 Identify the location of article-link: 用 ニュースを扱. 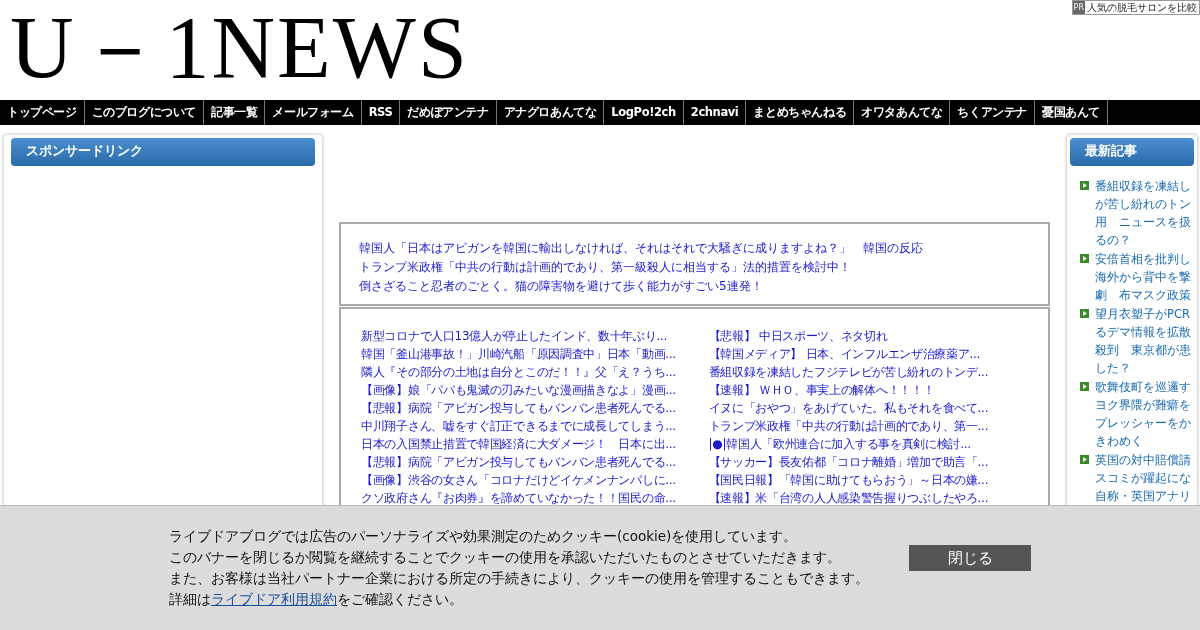
(1143, 222).